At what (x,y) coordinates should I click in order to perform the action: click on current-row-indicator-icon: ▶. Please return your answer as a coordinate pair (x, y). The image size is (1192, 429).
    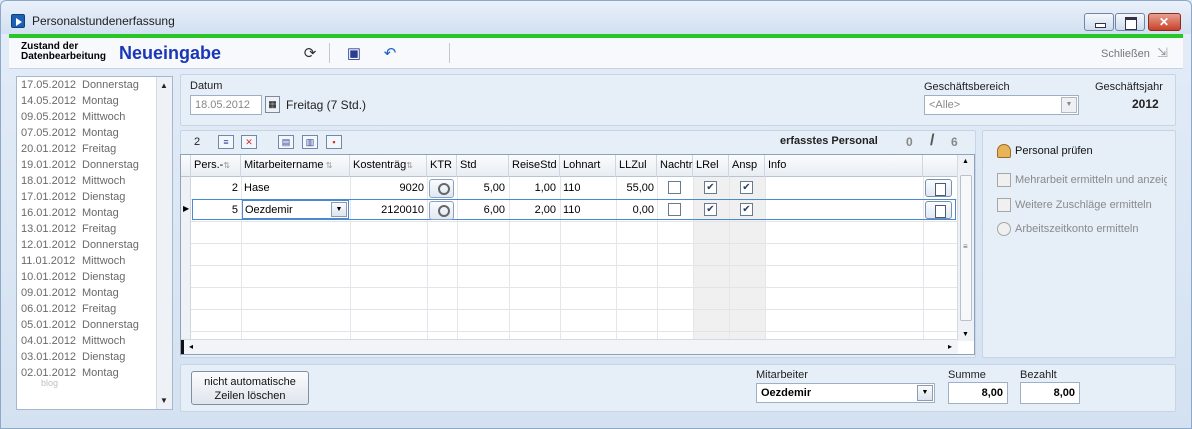
    Looking at the image, I should click on (186, 208).